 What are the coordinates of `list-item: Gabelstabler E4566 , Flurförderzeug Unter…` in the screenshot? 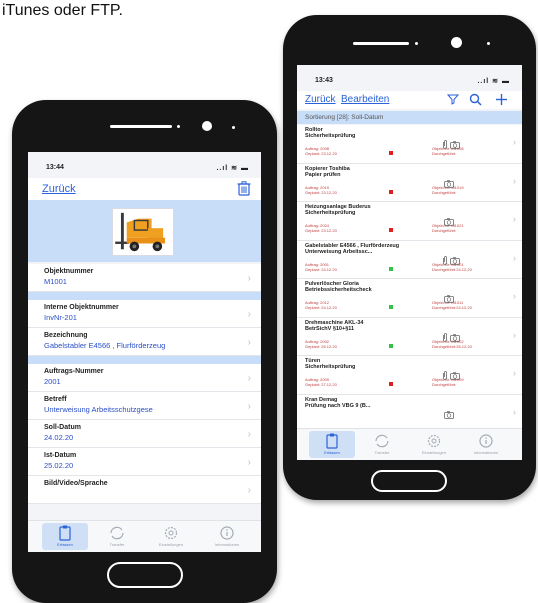 It's located at (409, 260).